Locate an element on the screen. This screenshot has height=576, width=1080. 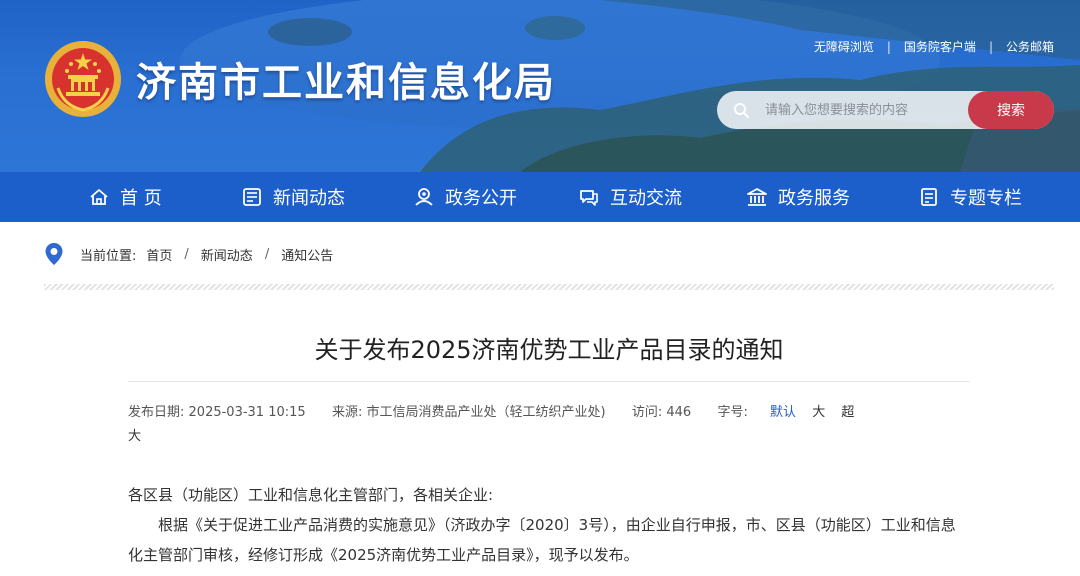
source-value: 市工信局消费品产业处（轻工纺织产业处) is located at coordinates (486, 412).